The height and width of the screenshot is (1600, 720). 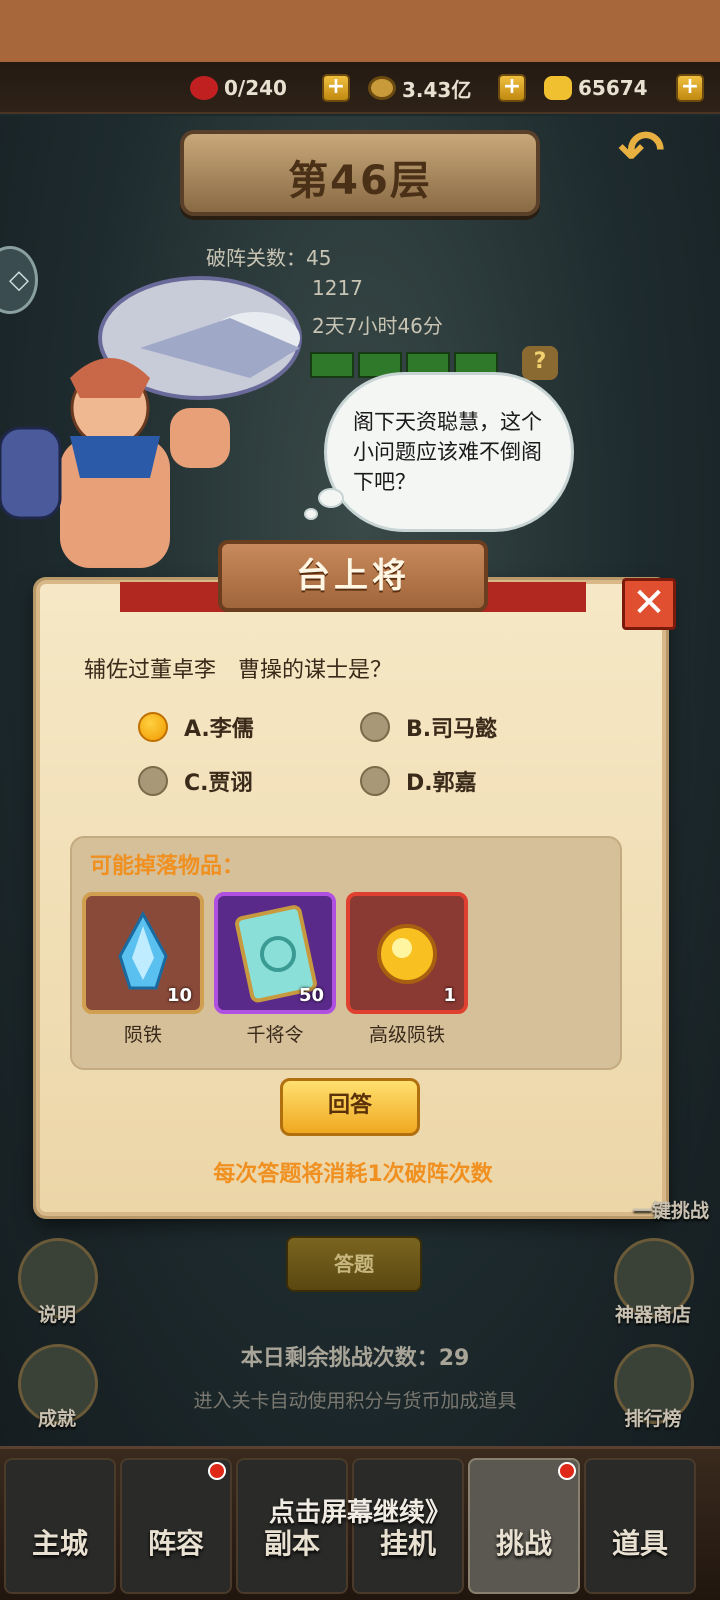 What do you see at coordinates (218, 783) in the screenshot?
I see `option-label: C.贾诩` at bounding box center [218, 783].